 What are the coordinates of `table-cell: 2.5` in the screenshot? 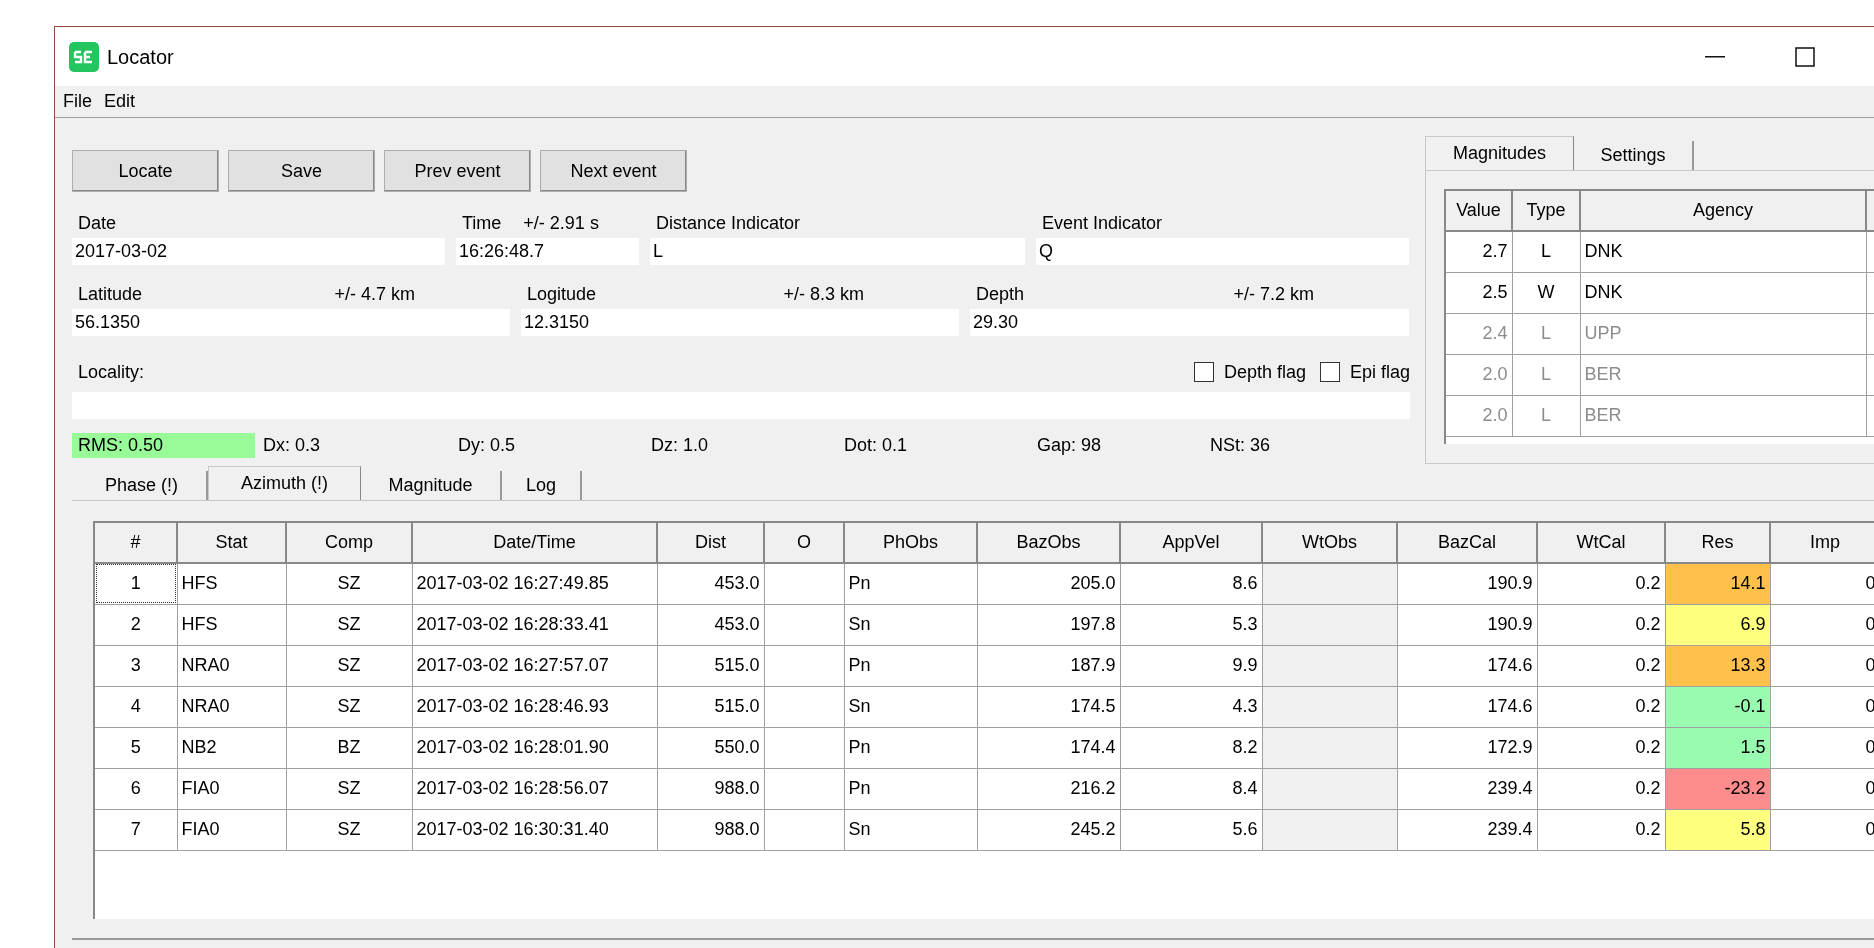 It's located at (1479, 292).